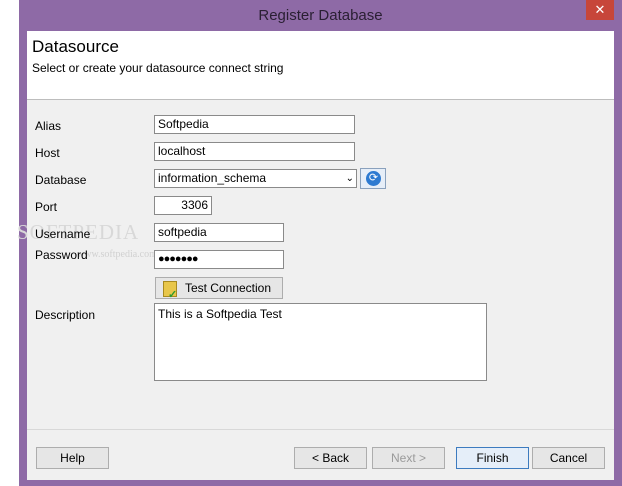 The height and width of the screenshot is (486, 622). What do you see at coordinates (212, 178) in the screenshot?
I see `database-value: information_schema` at bounding box center [212, 178].